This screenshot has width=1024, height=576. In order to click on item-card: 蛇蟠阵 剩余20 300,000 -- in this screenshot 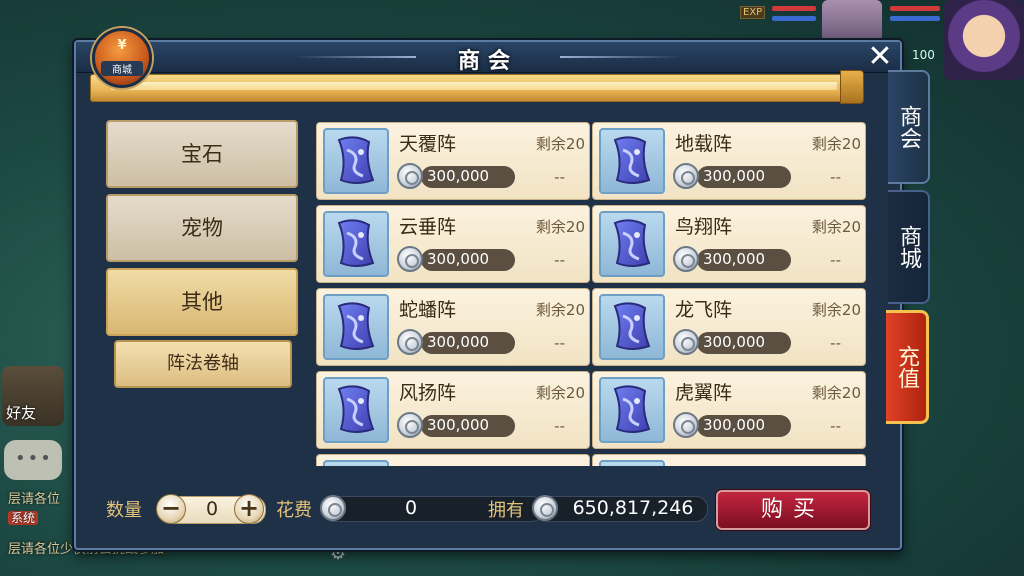, I will do `click(453, 327)`.